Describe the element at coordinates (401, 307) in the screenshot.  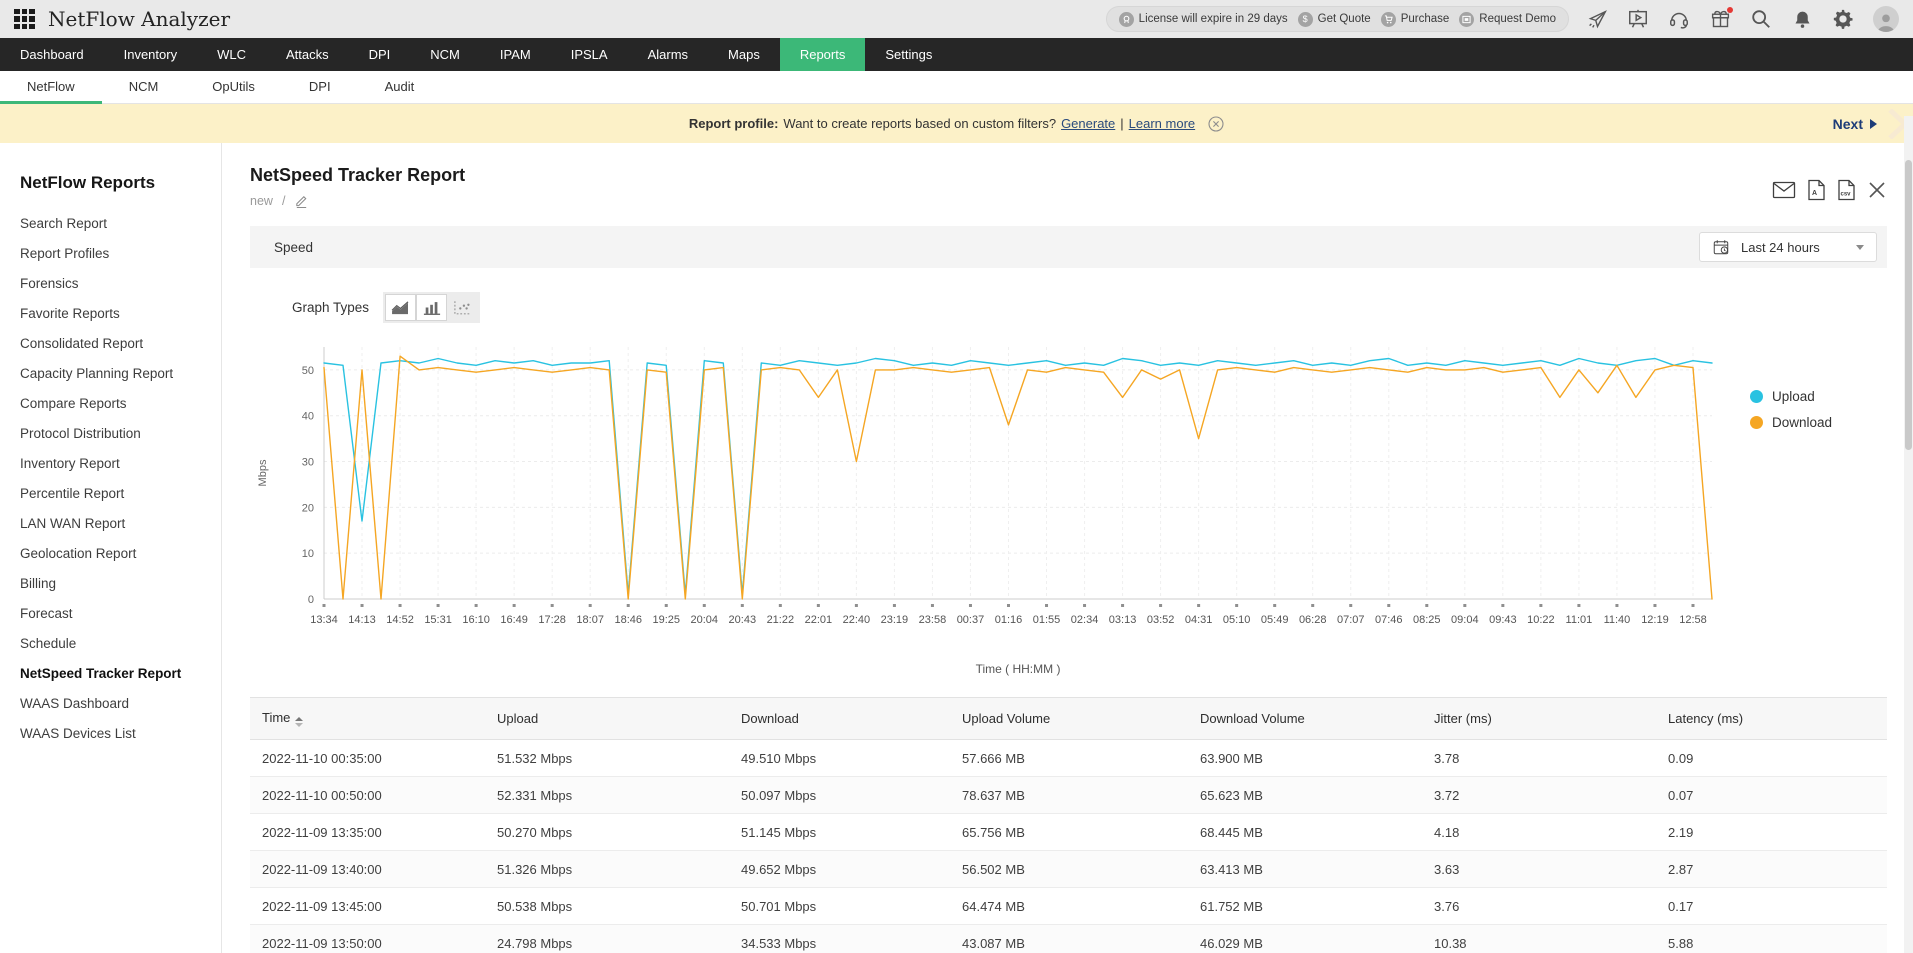
I see `area-chart-button` at that location.